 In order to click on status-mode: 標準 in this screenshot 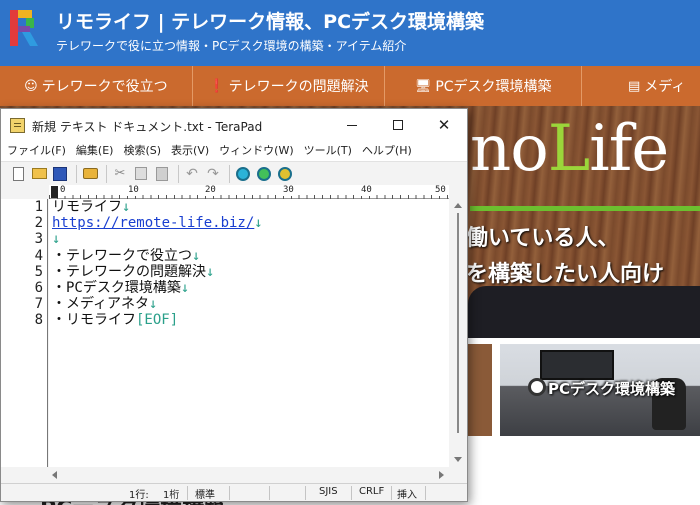, I will do `click(205, 495)`.